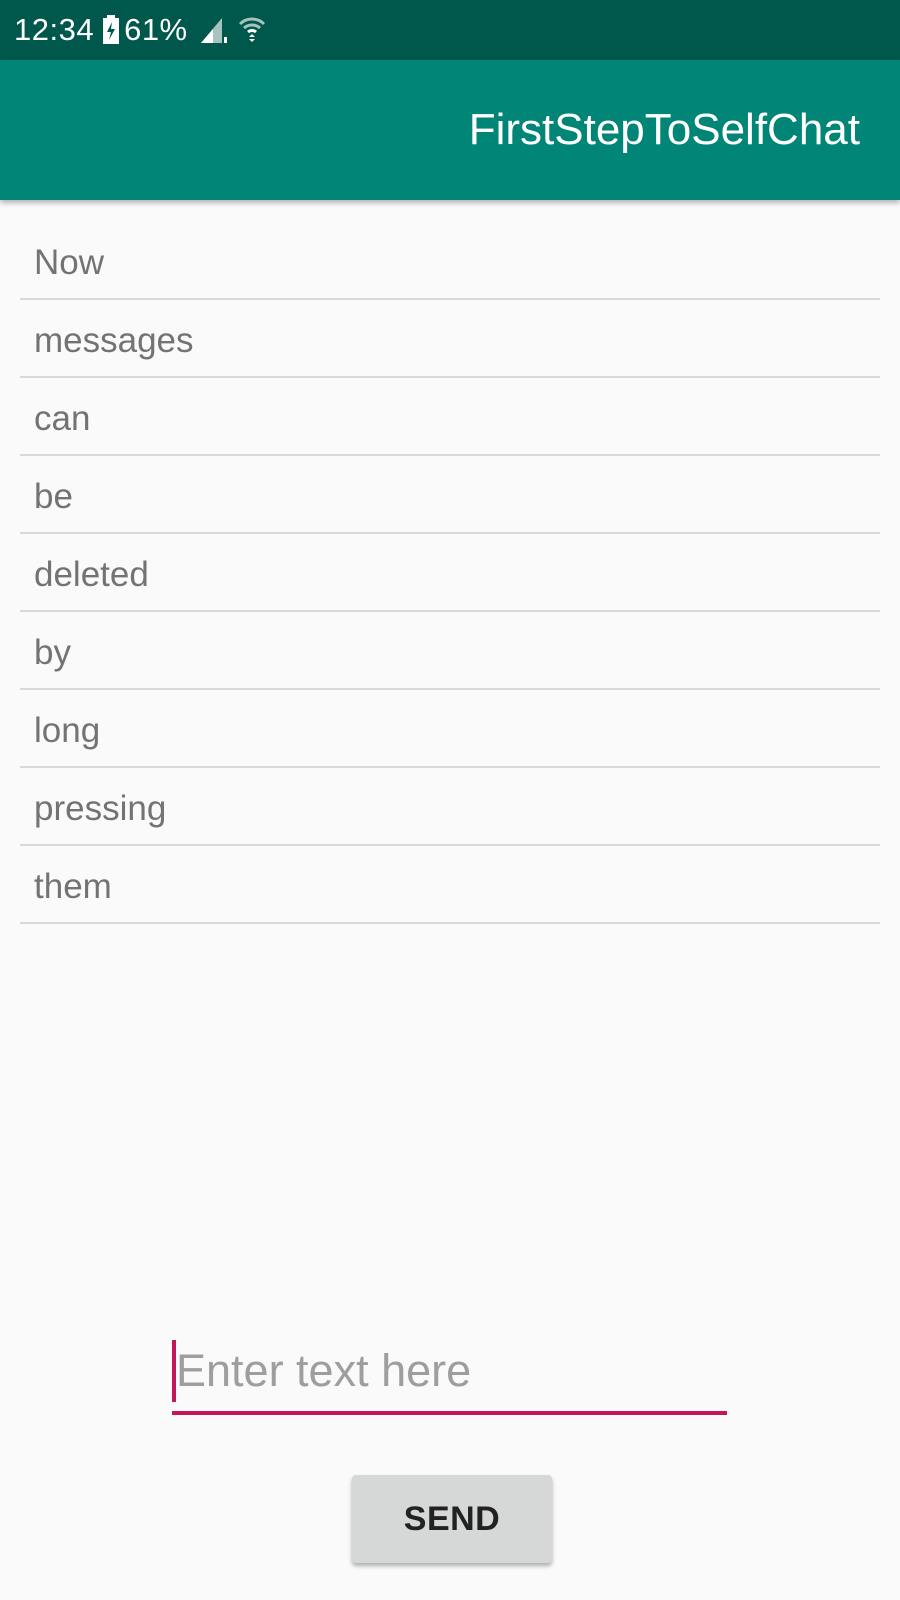 Image resolution: width=900 pixels, height=1600 pixels. I want to click on message-item: them, so click(450, 885).